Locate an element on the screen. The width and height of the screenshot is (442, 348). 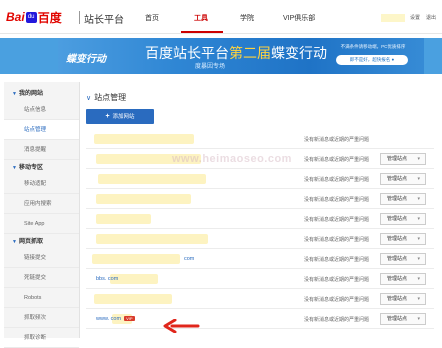
banner-title-suffix: 蝶变行动 is located at coordinates (299, 53).